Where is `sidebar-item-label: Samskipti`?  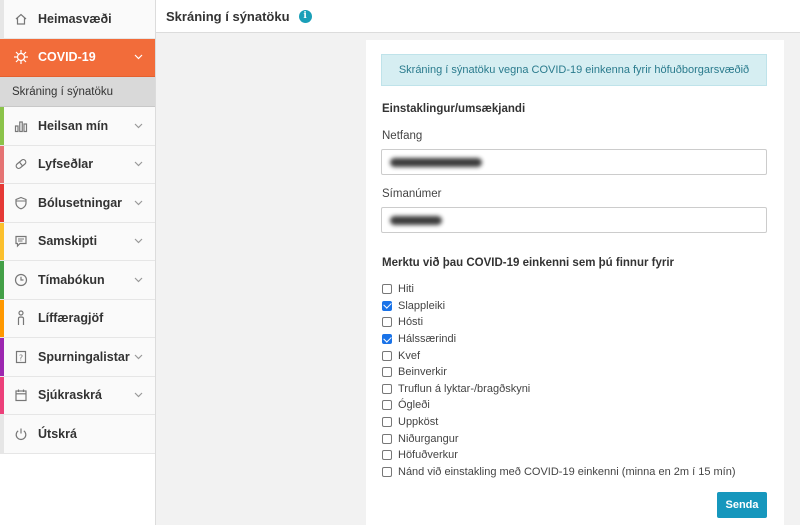
sidebar-item-label: Samskipti is located at coordinates (68, 241).